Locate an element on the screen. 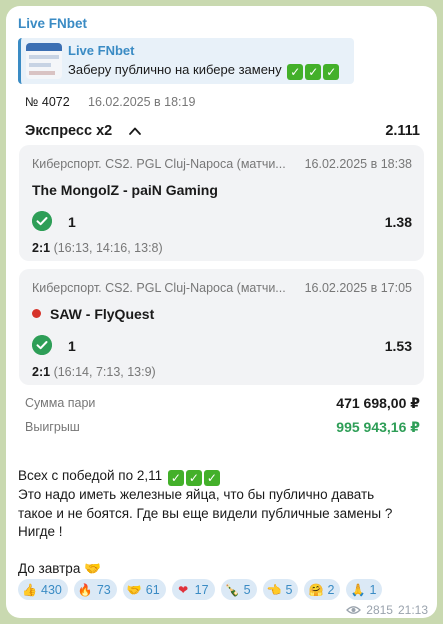  message-meta: 2815 21:13 is located at coordinates (387, 610).